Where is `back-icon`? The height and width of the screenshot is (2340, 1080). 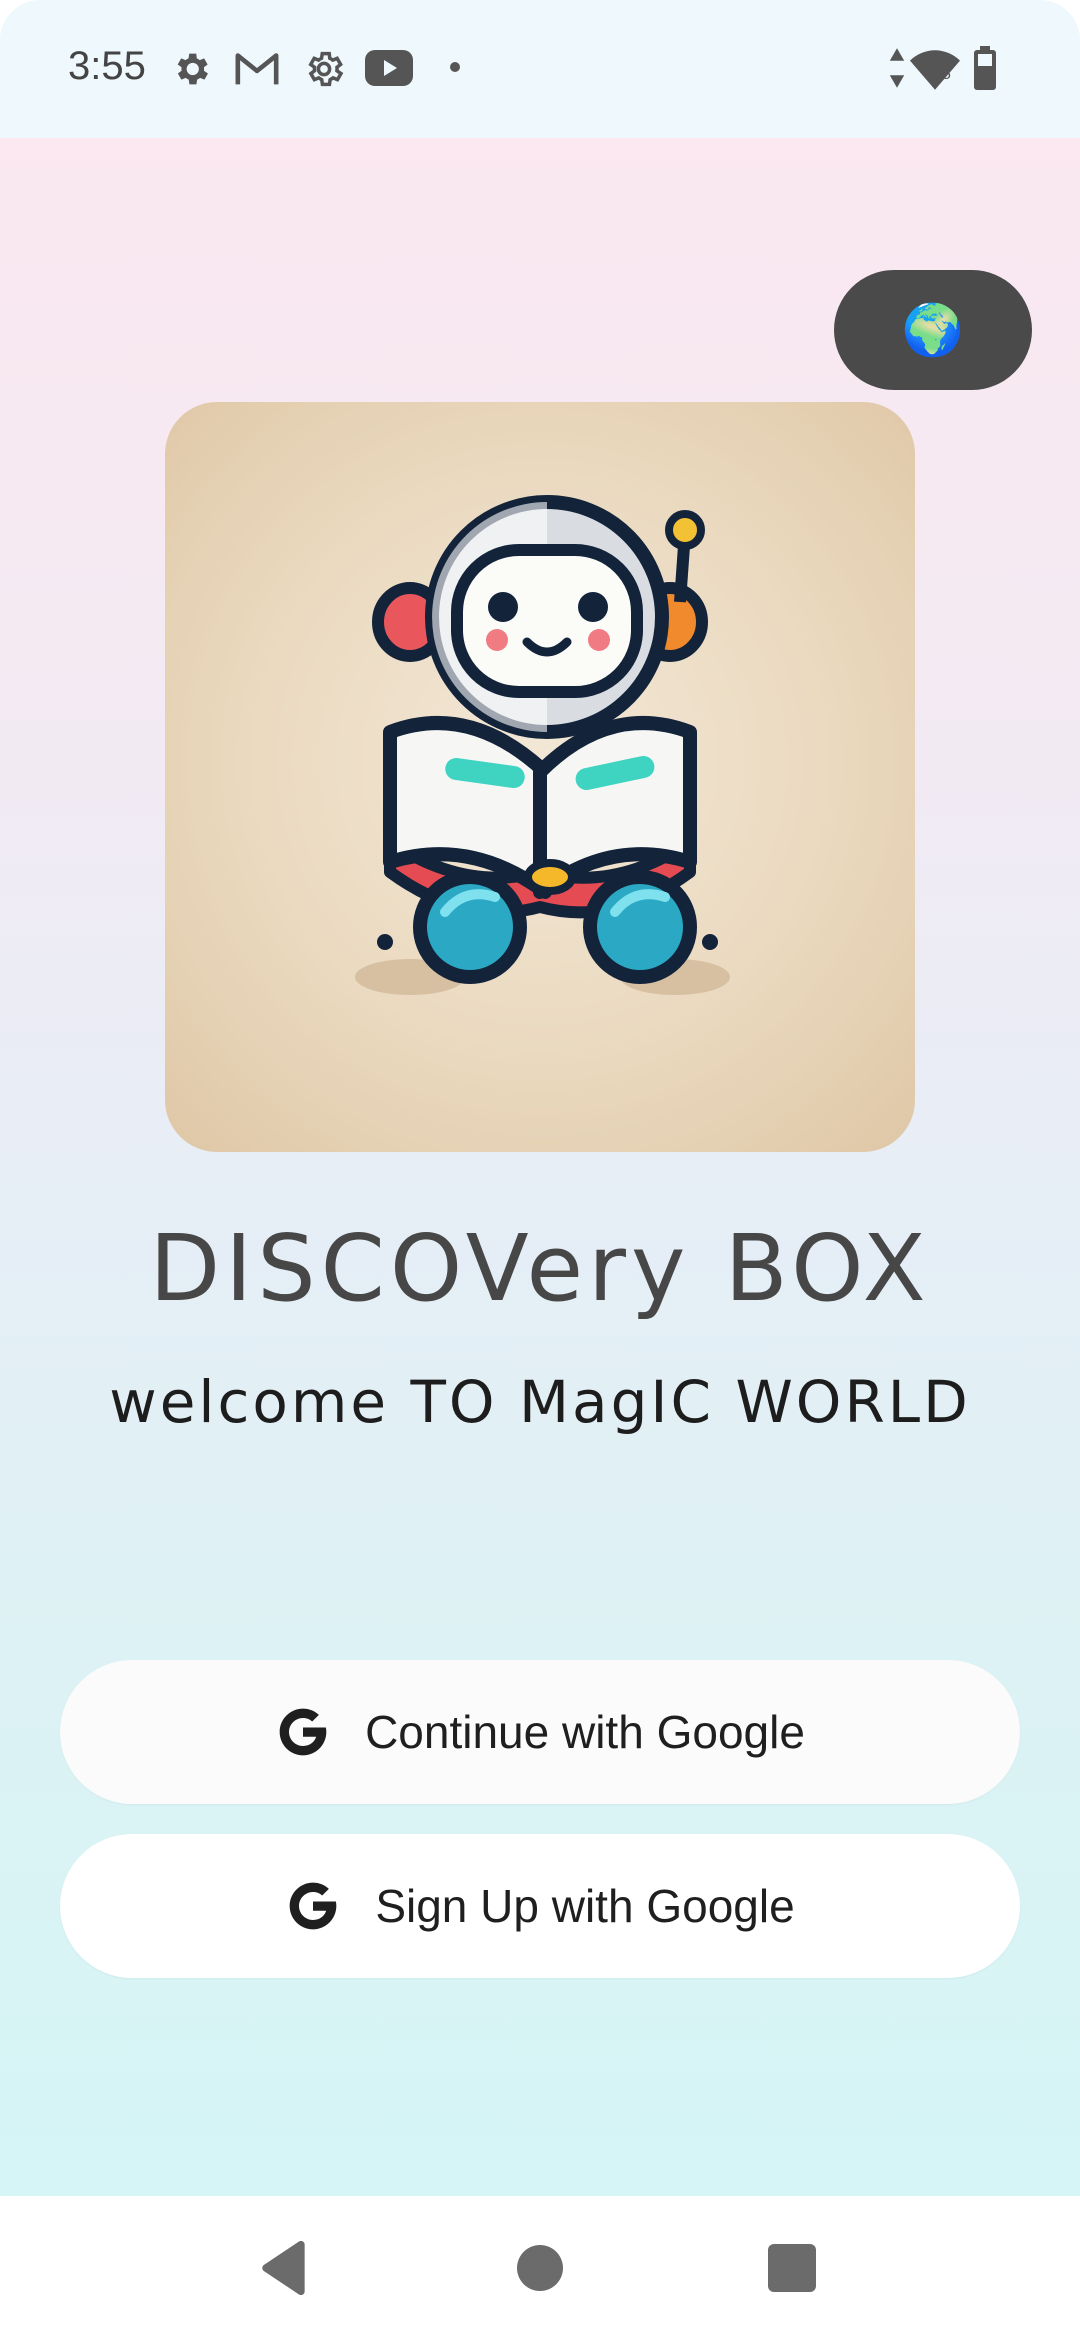 back-icon is located at coordinates (283, 2268).